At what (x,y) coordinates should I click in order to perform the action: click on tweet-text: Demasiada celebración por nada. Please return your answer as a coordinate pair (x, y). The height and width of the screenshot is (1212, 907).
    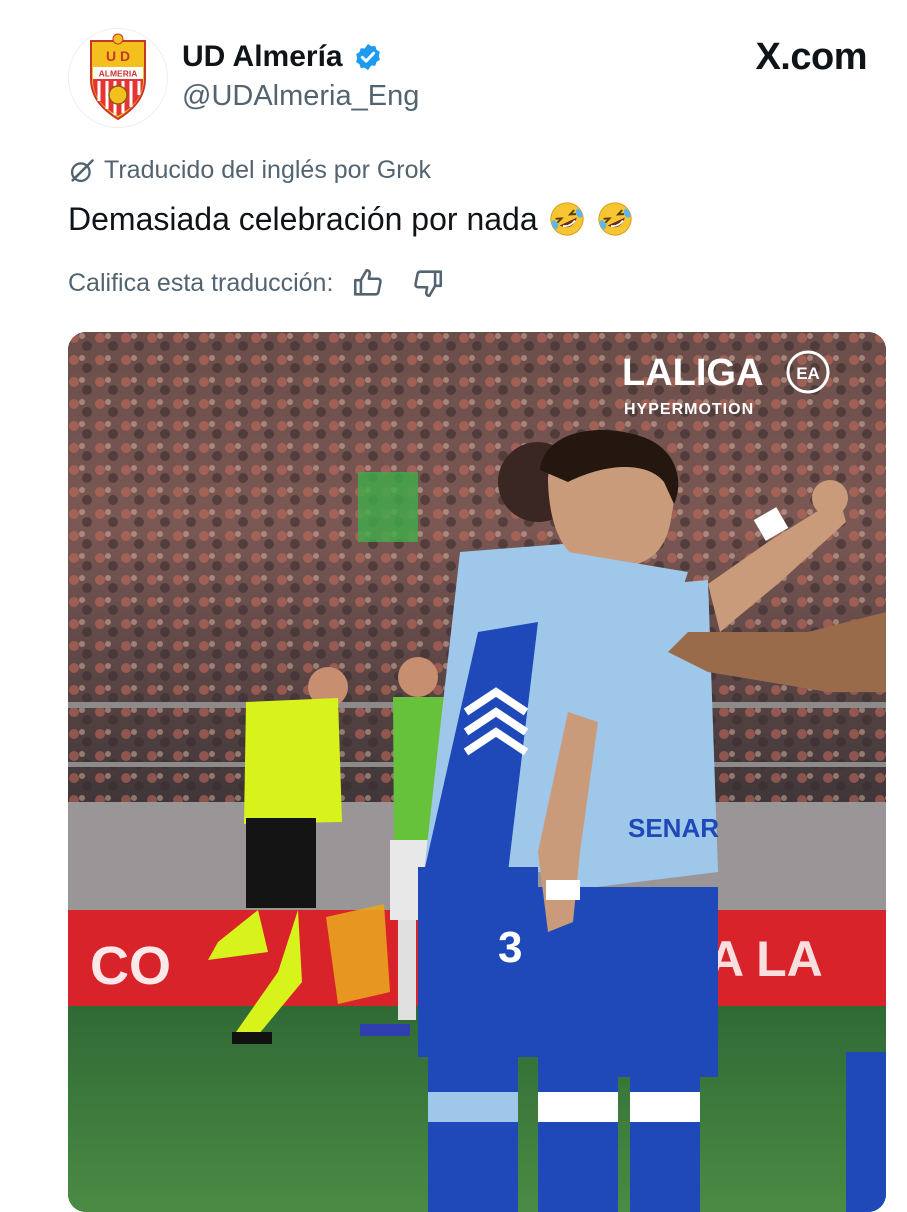
    Looking at the image, I should click on (351, 219).